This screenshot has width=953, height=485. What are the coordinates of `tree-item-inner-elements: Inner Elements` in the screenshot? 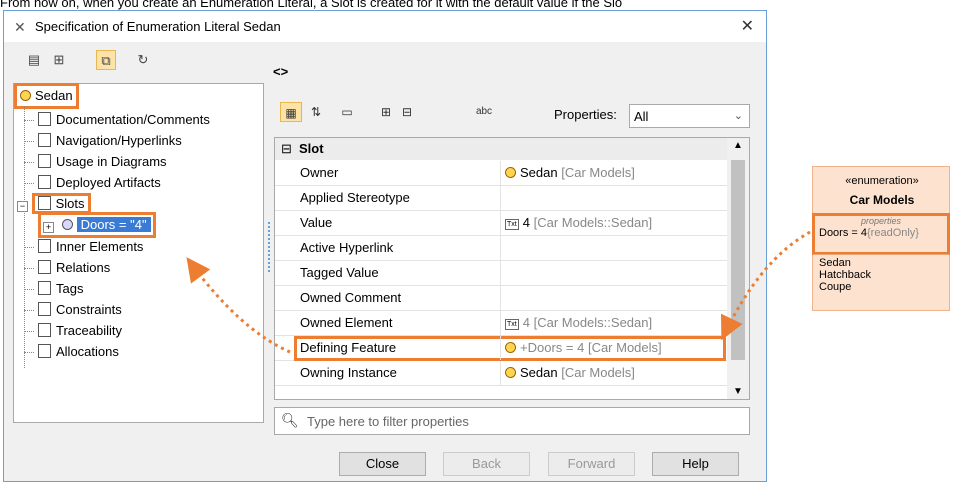 It's located at (83, 247).